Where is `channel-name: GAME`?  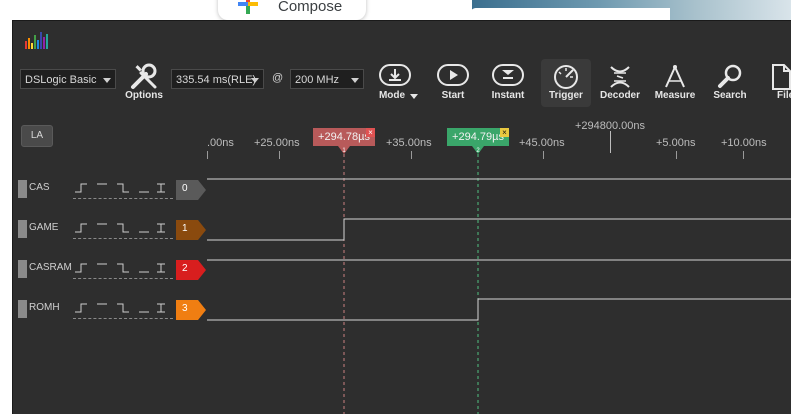
channel-name: GAME is located at coordinates (43, 227).